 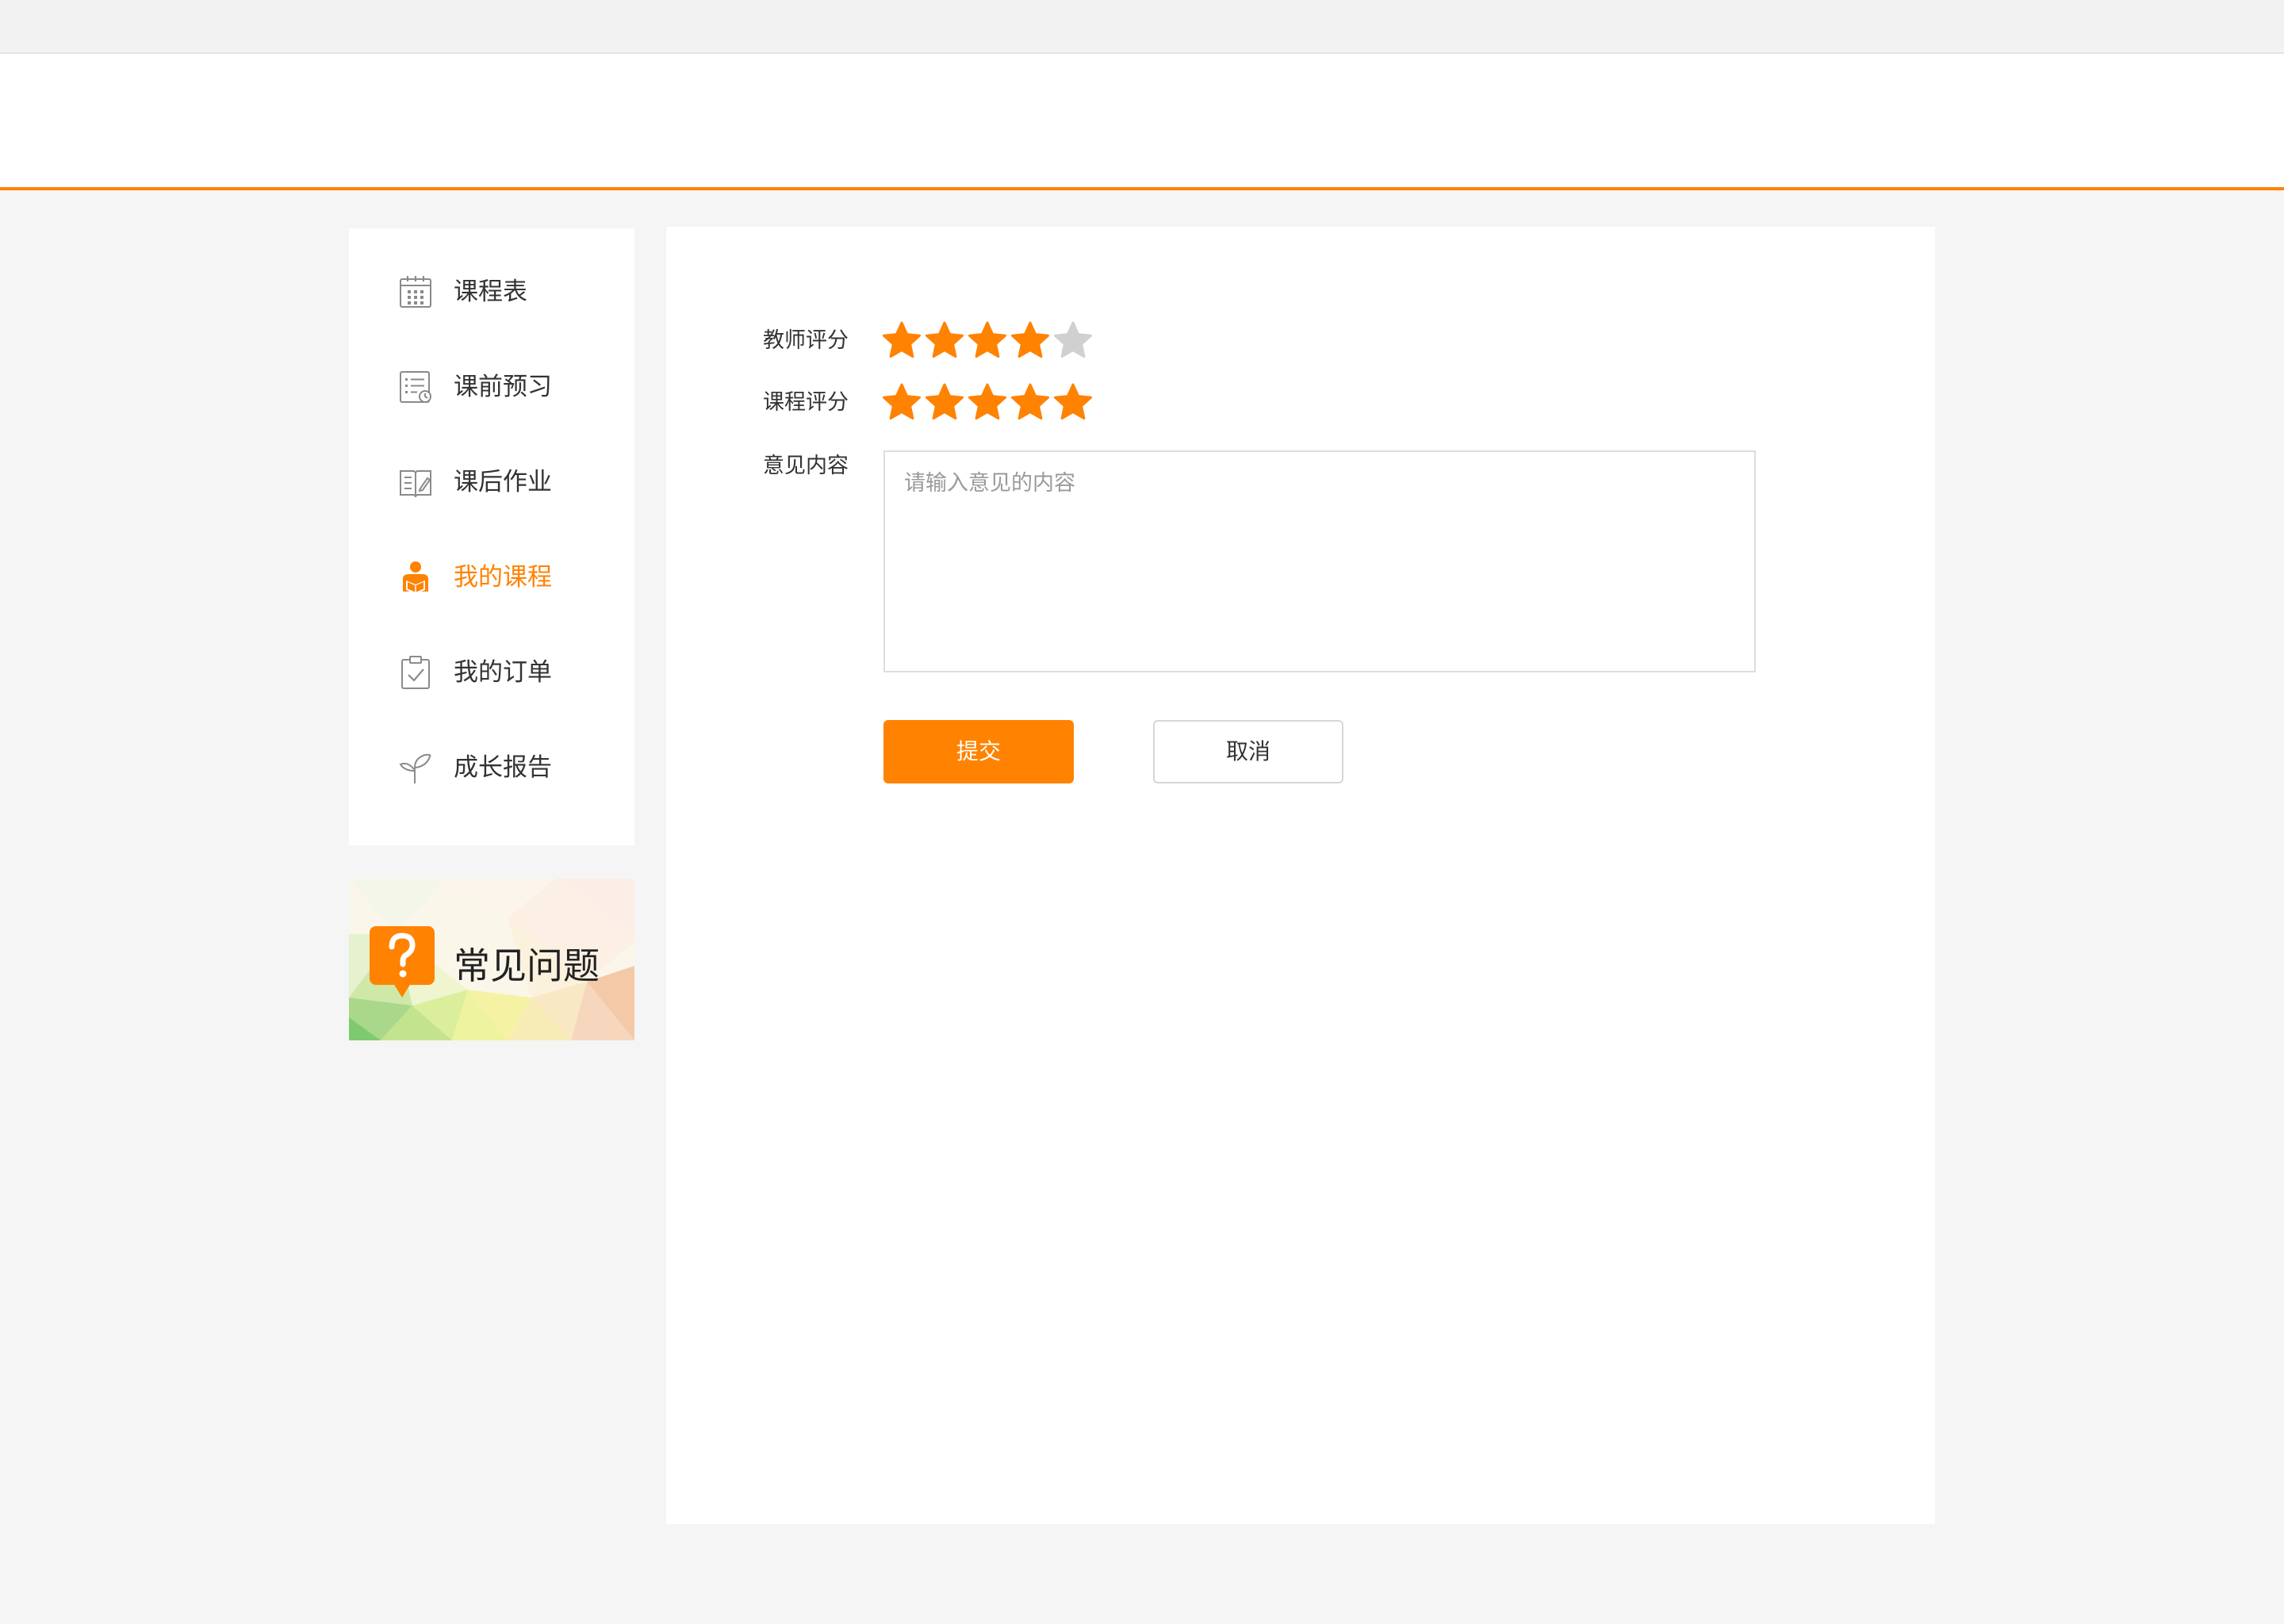 What do you see at coordinates (806, 466) in the screenshot?
I see `feedback-label: 意见内容` at bounding box center [806, 466].